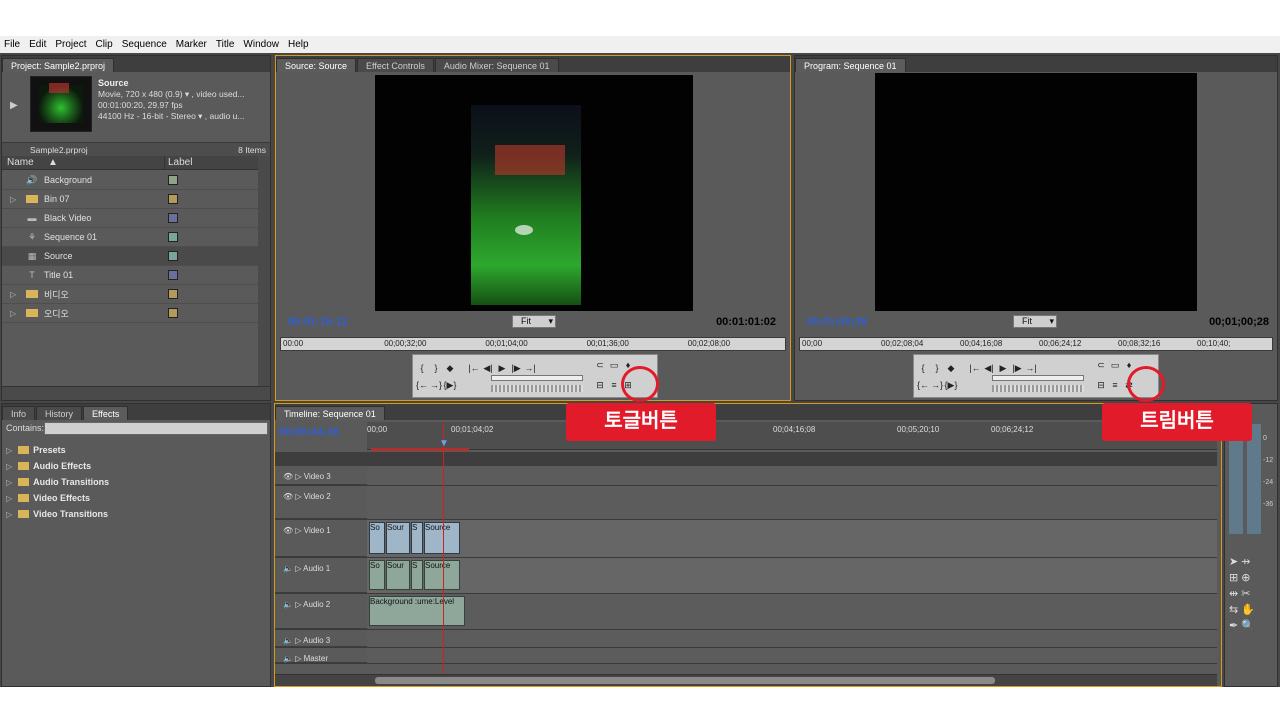  What do you see at coordinates (321, 538) in the screenshot?
I see `track-header: 👁 ▷ Video 1` at bounding box center [321, 538].